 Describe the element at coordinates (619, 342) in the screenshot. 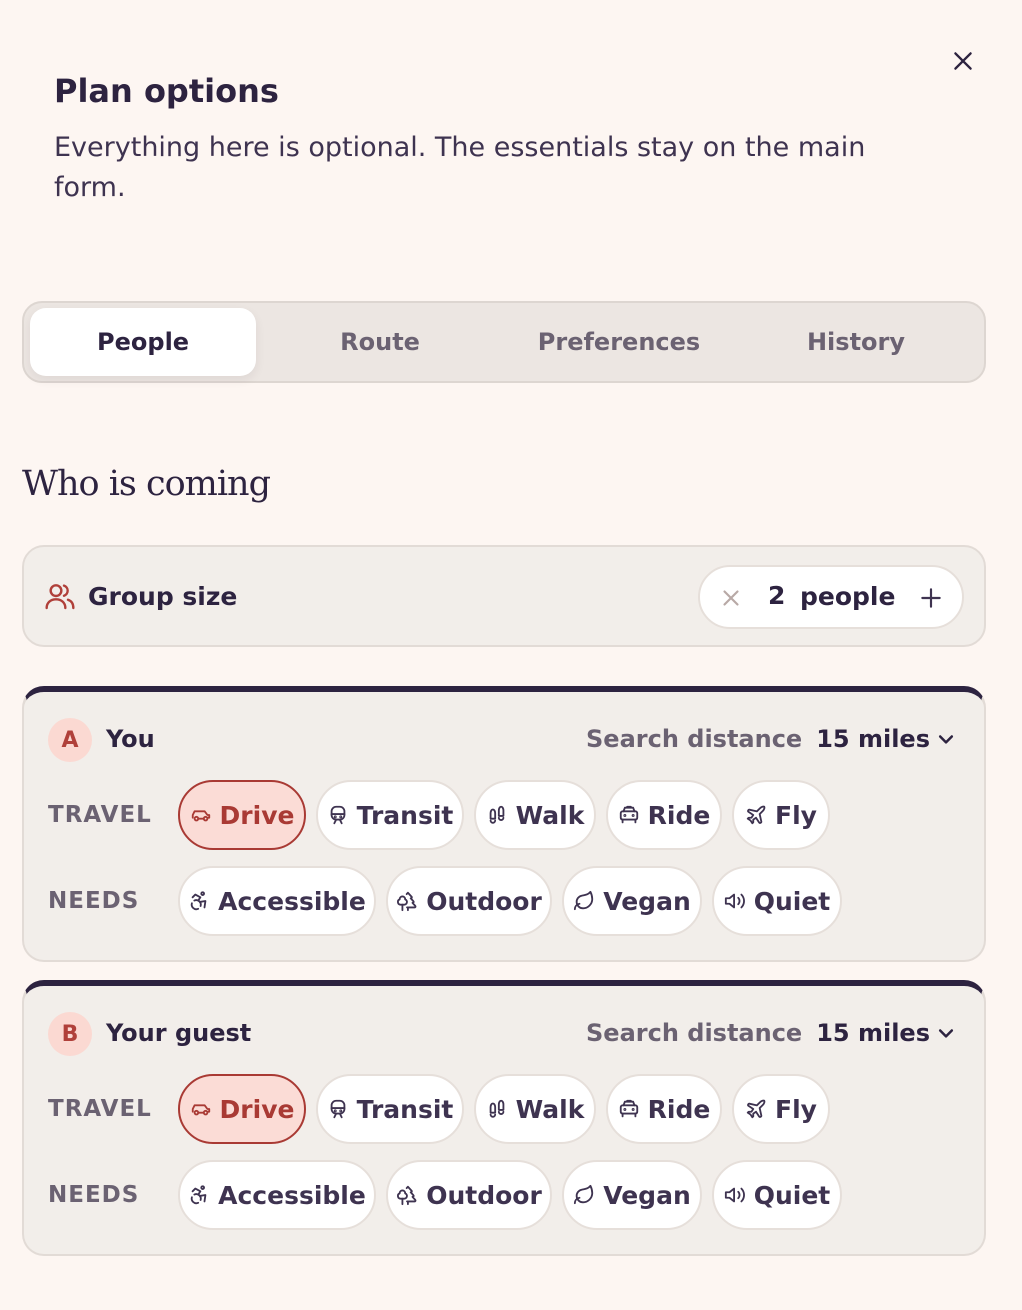

I see `tab-preferences: Preferences` at that location.